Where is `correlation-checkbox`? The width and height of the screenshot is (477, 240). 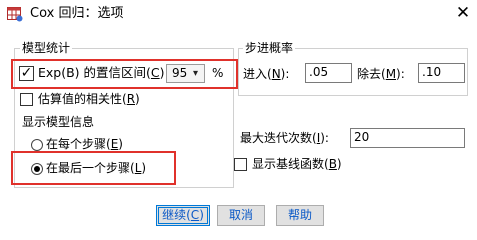
correlation-checkbox is located at coordinates (26, 99).